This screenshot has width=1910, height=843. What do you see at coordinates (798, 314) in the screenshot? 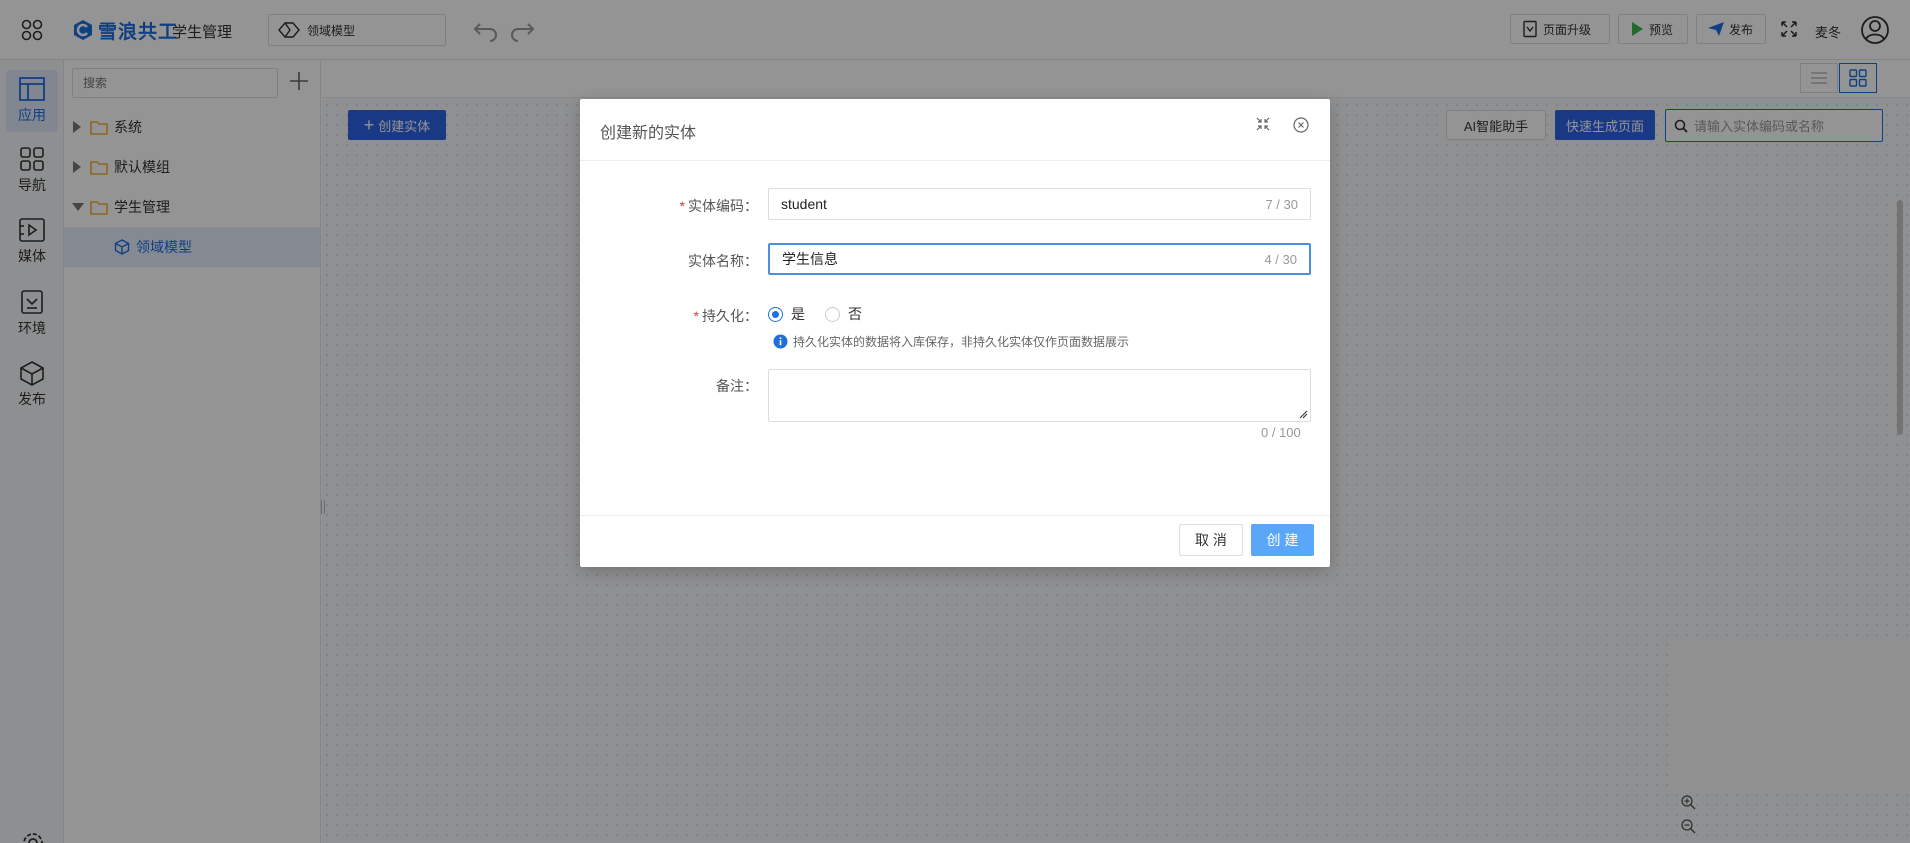
I see `persist-yes-label: 是` at bounding box center [798, 314].